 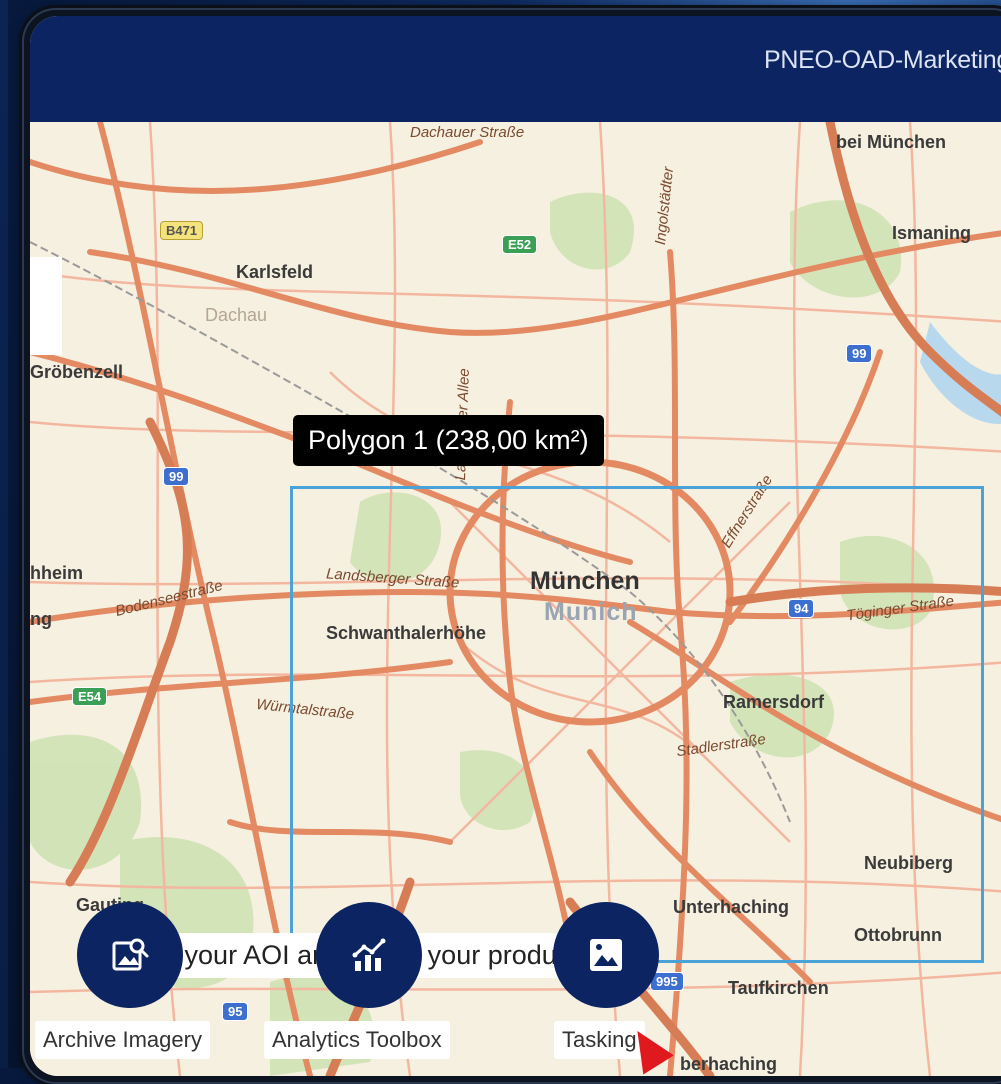 What do you see at coordinates (778, 988) in the screenshot?
I see `place-label: Taufkirchen` at bounding box center [778, 988].